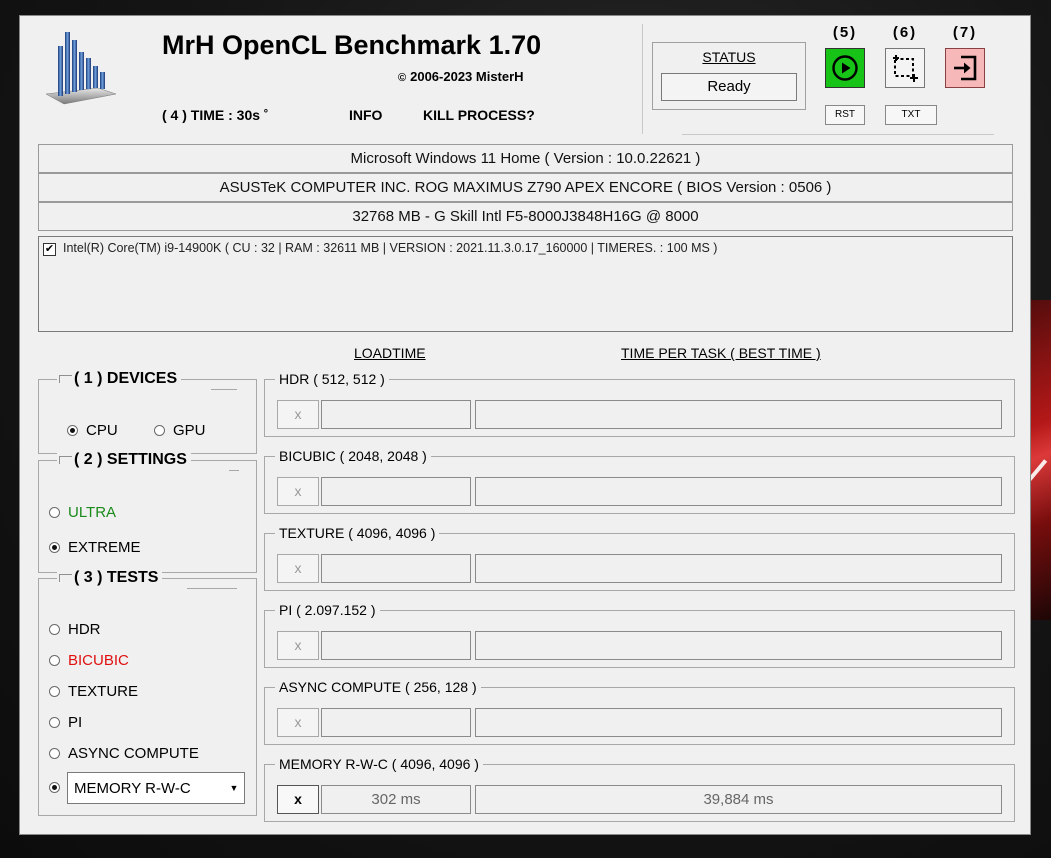 This screenshot has height=858, width=1051. What do you see at coordinates (103, 691) in the screenshot?
I see `test-texture-label: TEXTURE` at bounding box center [103, 691].